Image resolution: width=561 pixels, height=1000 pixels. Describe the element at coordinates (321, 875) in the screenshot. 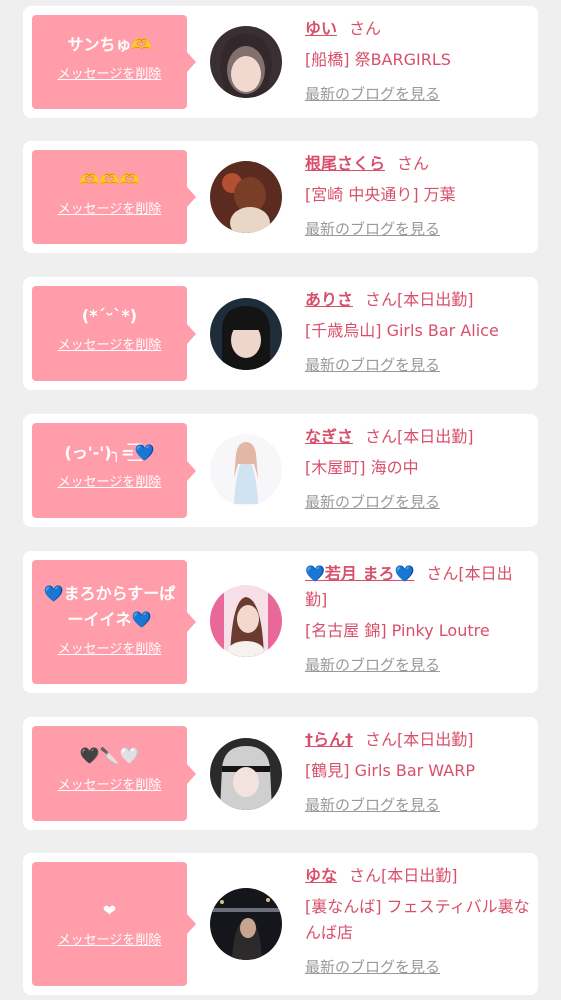

I see `girl-name-link: ゆな` at that location.